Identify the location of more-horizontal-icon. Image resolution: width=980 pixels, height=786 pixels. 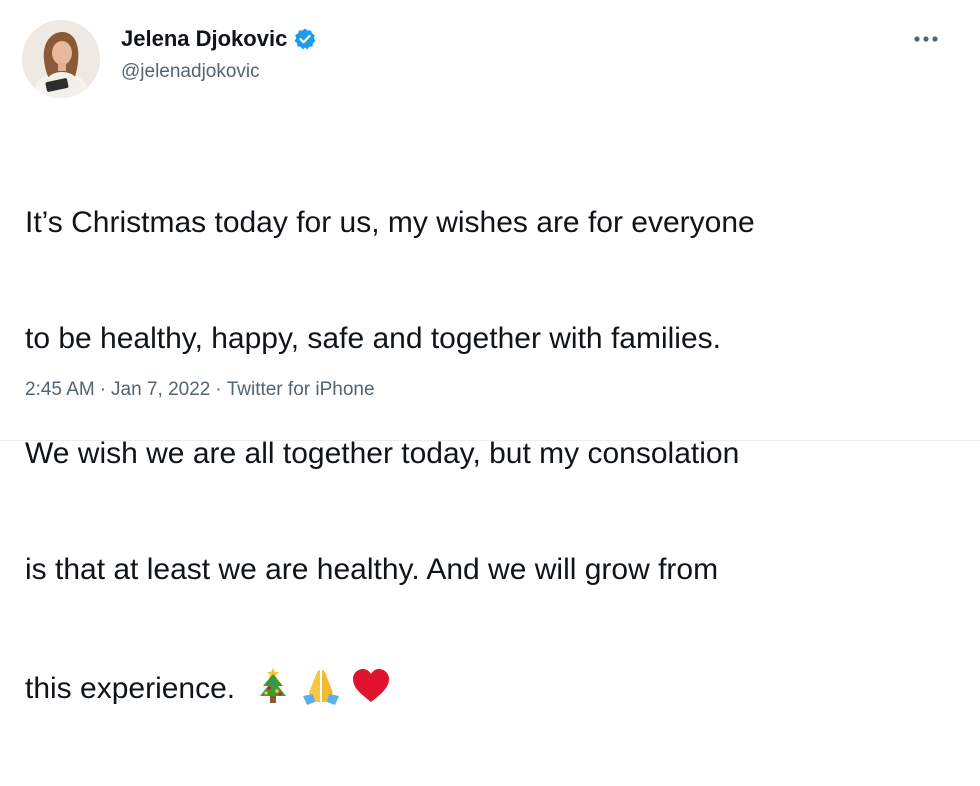
(926, 39).